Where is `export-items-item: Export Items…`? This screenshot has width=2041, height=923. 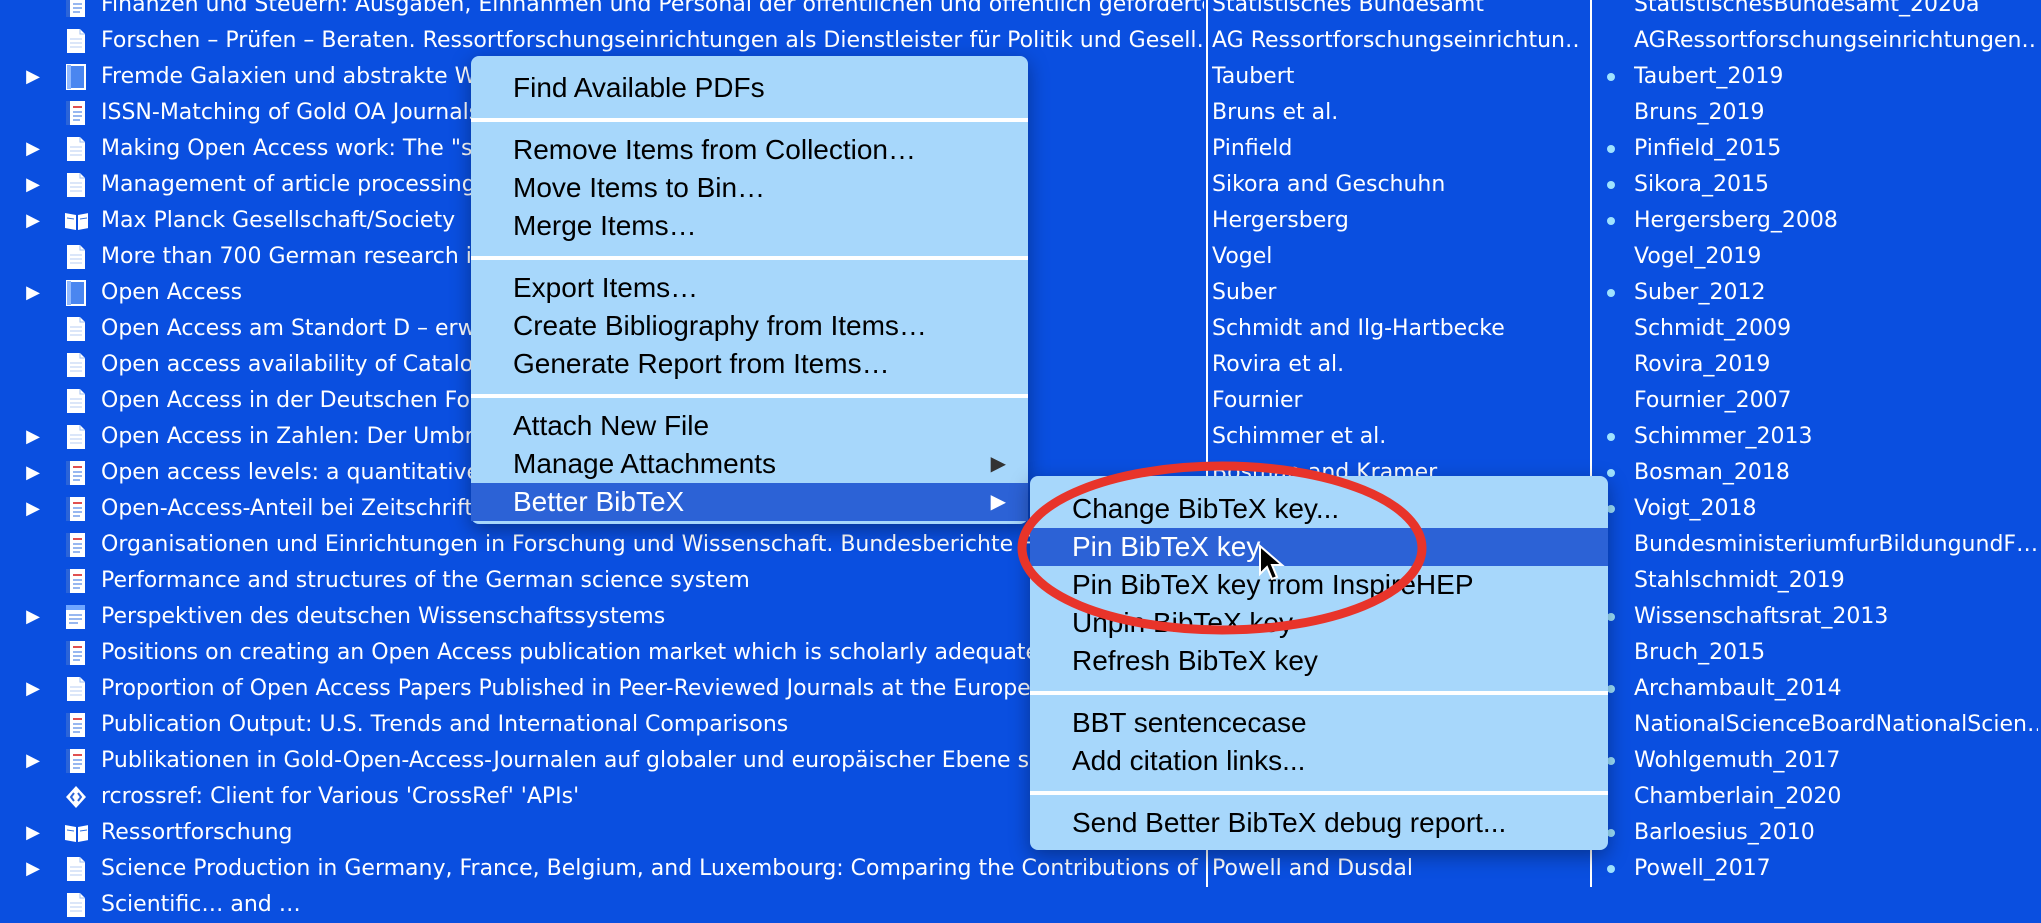
export-items-item: Export Items… is located at coordinates (749, 288).